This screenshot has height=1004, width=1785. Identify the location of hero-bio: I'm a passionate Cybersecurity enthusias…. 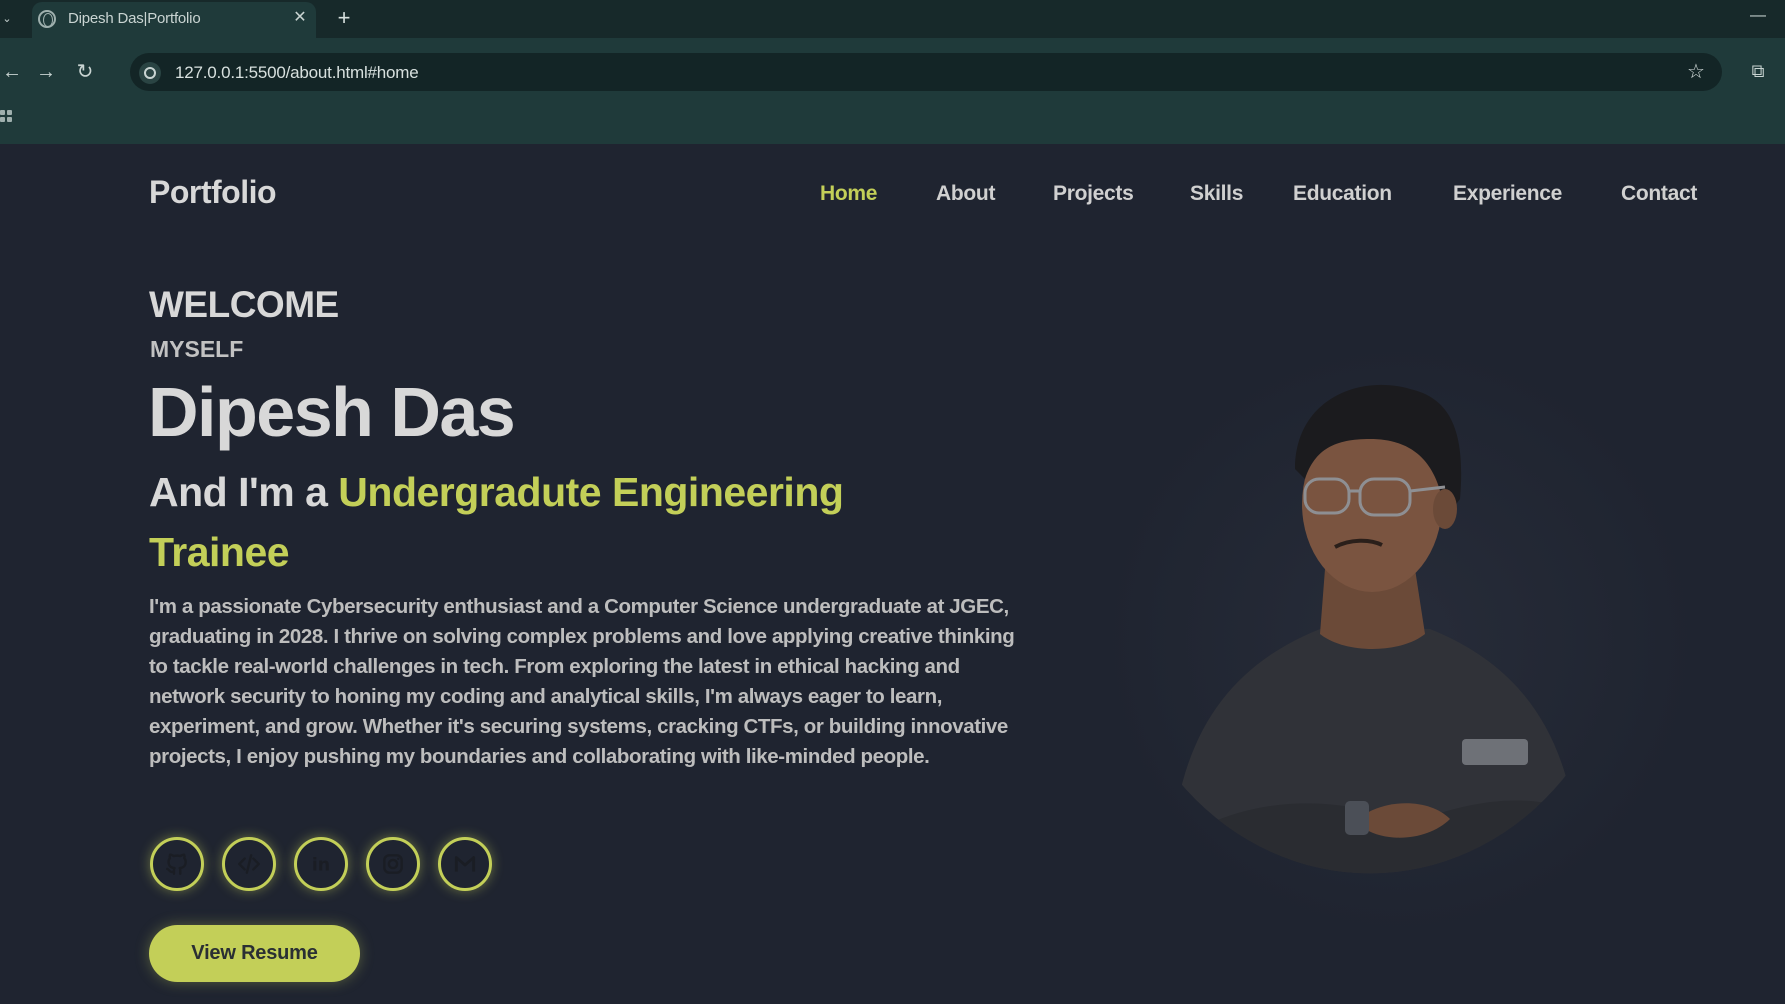
(582, 681).